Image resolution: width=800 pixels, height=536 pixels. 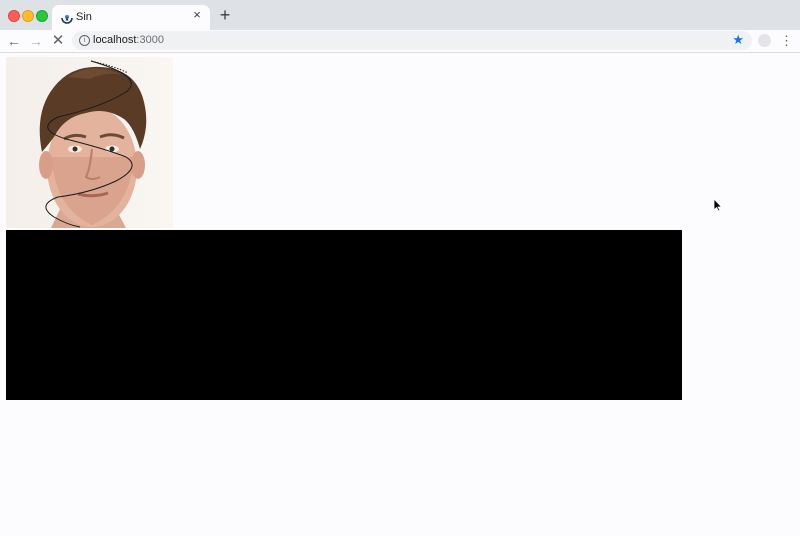 What do you see at coordinates (764, 40) in the screenshot?
I see `profile-avatar` at bounding box center [764, 40].